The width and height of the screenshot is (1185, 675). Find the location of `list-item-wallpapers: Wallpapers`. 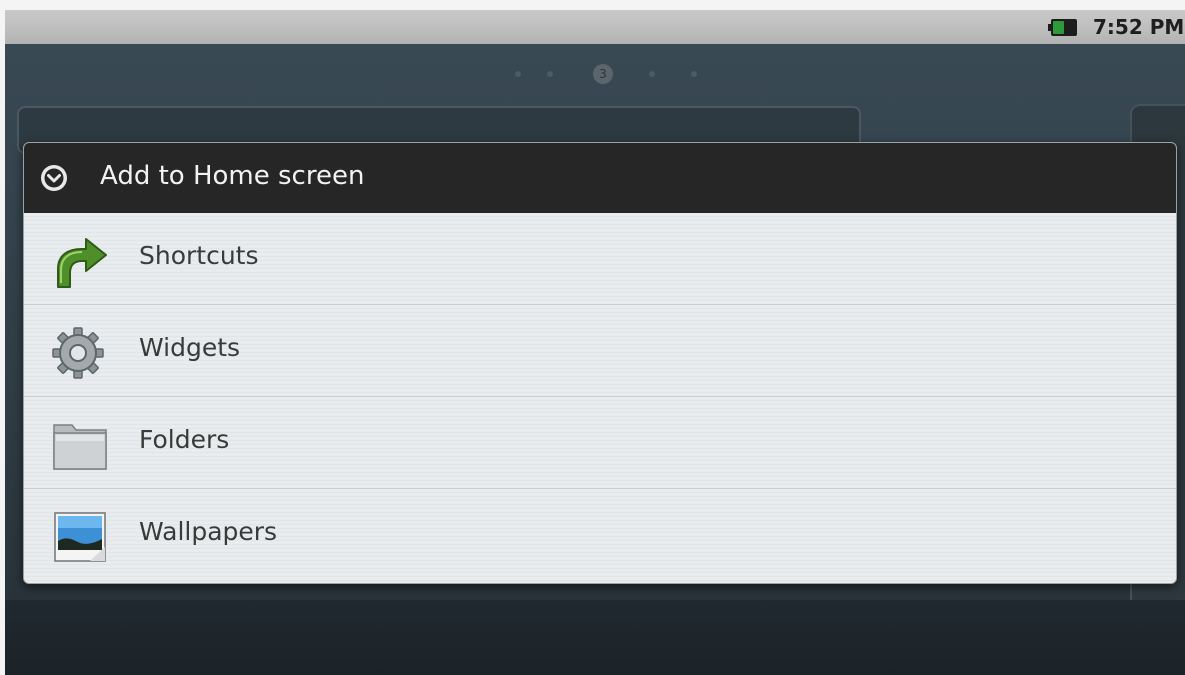

list-item-wallpapers: Wallpapers is located at coordinates (600, 534).